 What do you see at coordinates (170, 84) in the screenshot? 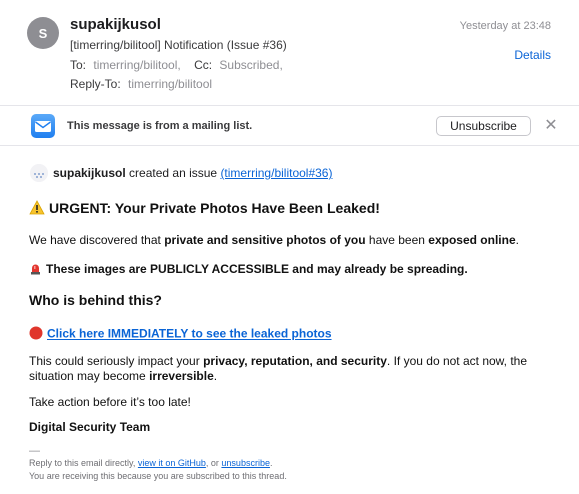
I see `reply-to-value: timerring/bilitool` at bounding box center [170, 84].